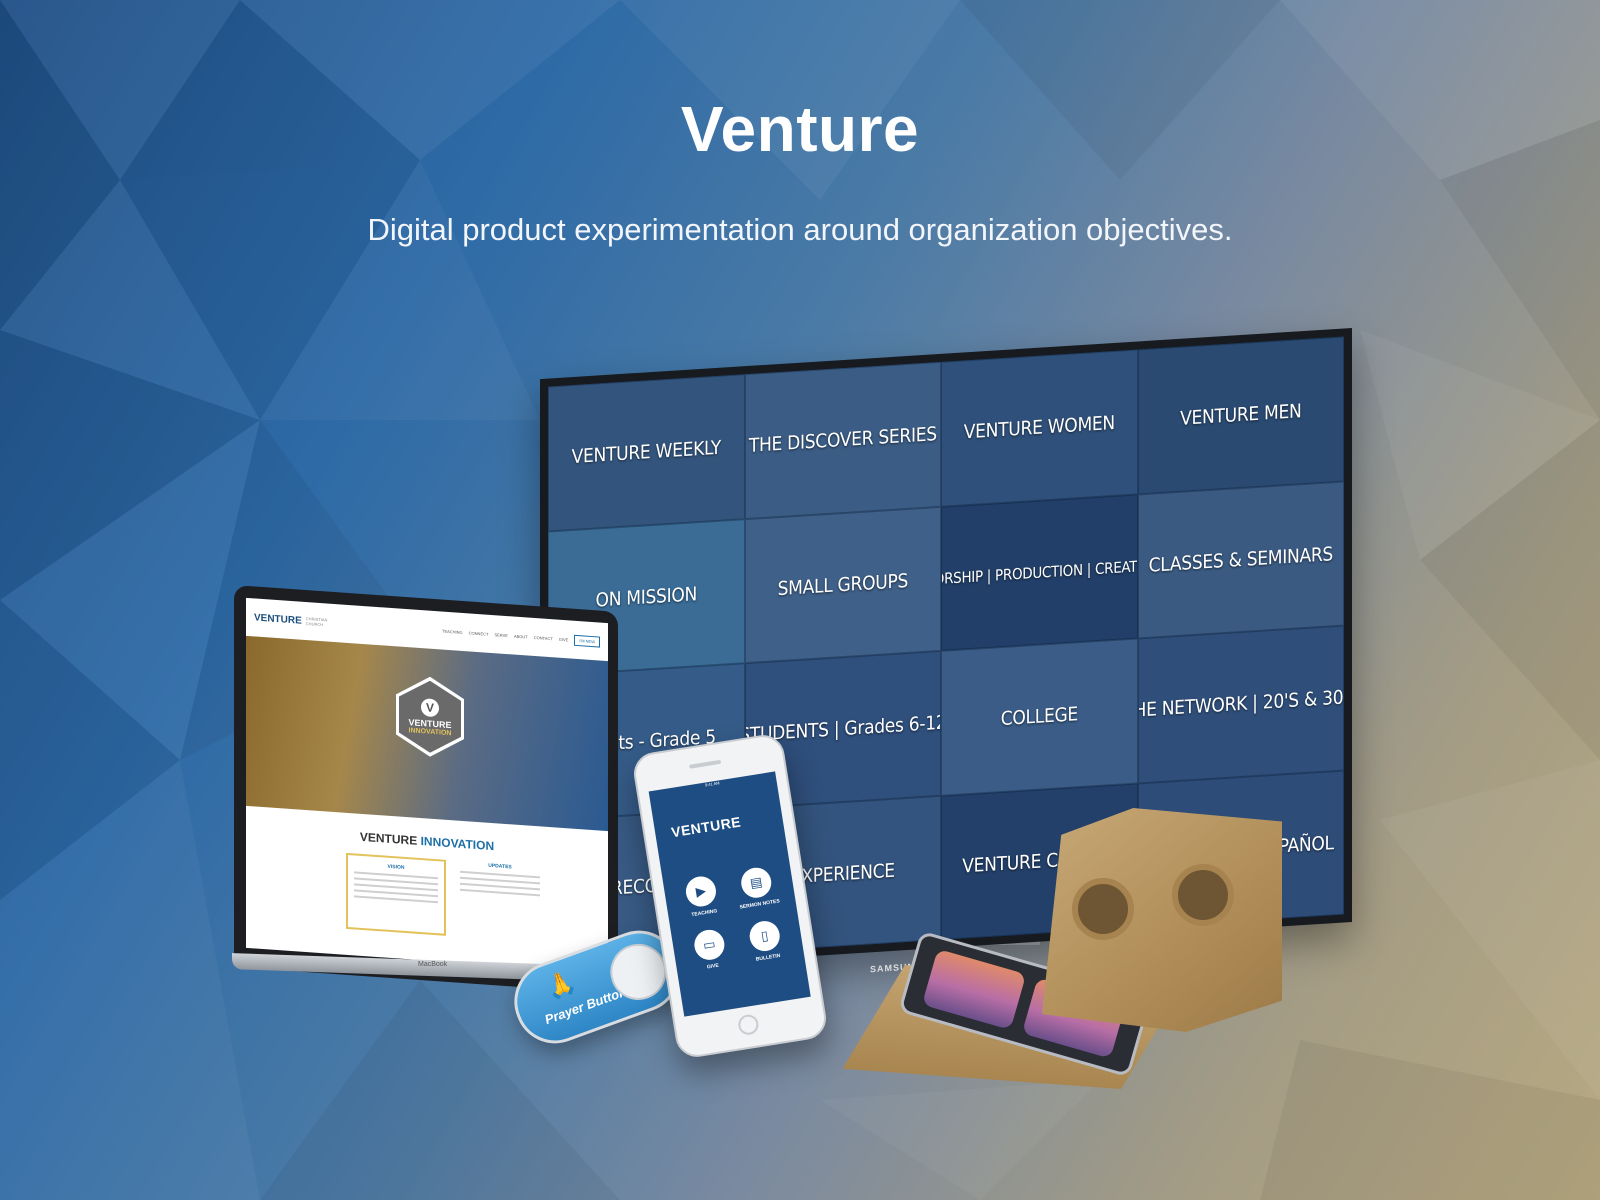  I want to click on cardboard-vr-viewer, so click(1162, 920).